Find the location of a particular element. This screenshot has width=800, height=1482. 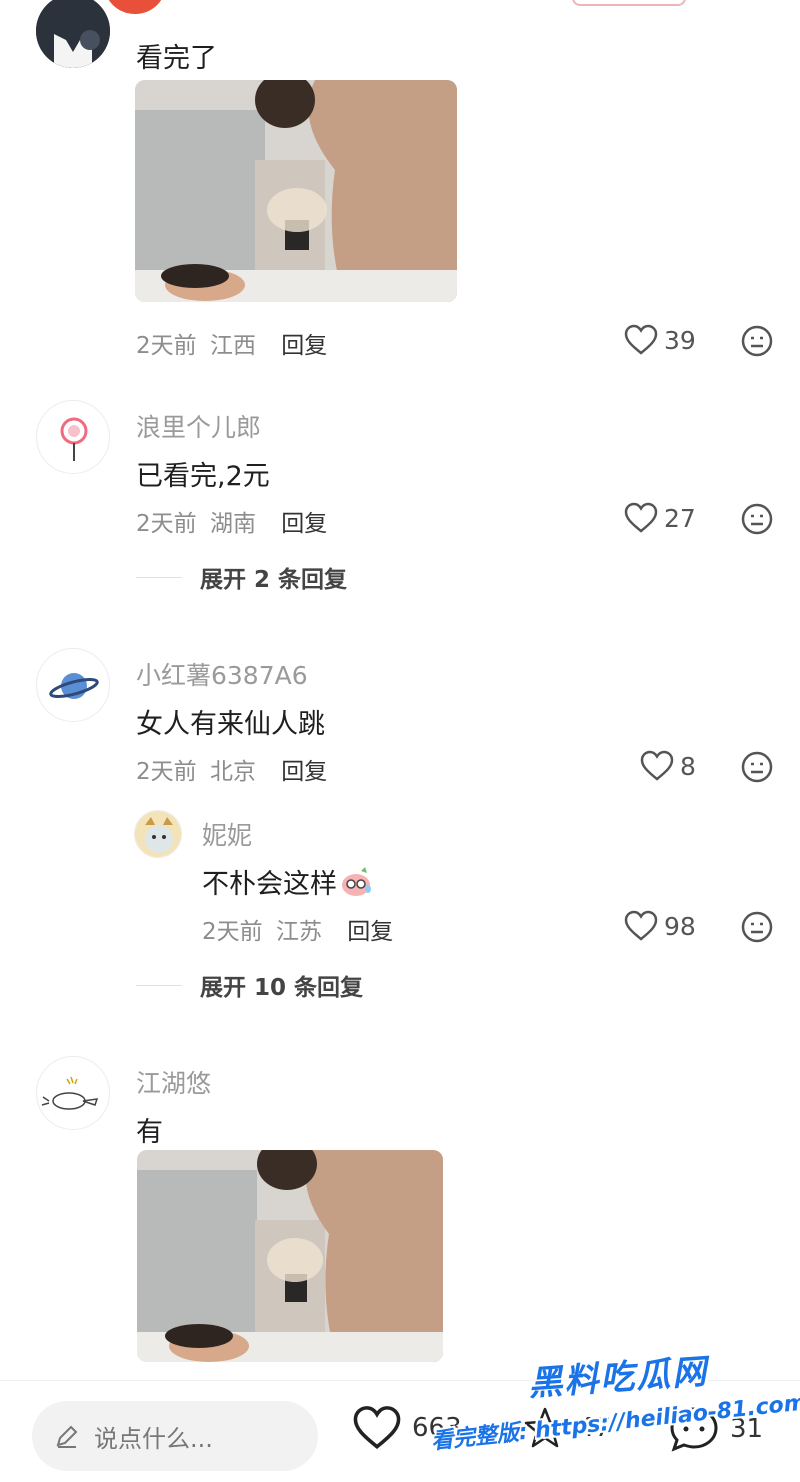

top-partial-header is located at coordinates (400, 8).